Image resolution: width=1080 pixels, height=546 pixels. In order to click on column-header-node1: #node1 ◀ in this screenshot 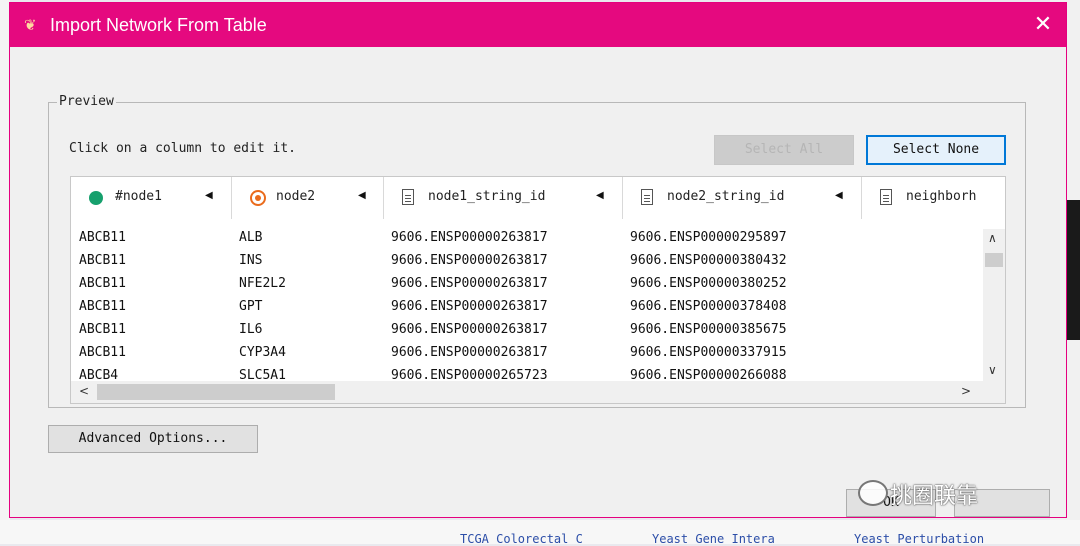, I will do `click(151, 198)`.